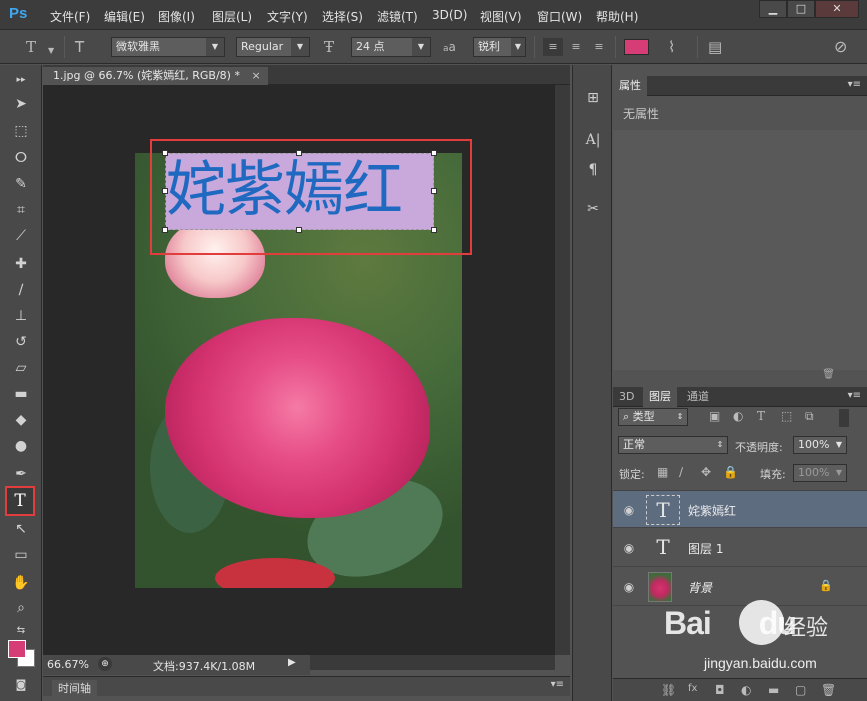 This screenshot has height=701, width=867. I want to click on history-icon: ⊞, so click(593, 98).